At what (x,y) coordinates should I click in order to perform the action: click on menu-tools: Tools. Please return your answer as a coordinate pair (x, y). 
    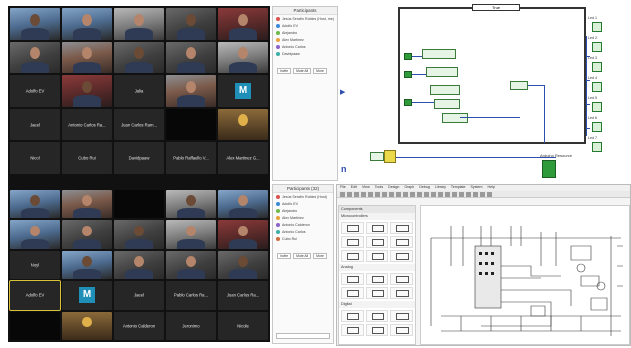
    Looking at the image, I should click on (379, 188).